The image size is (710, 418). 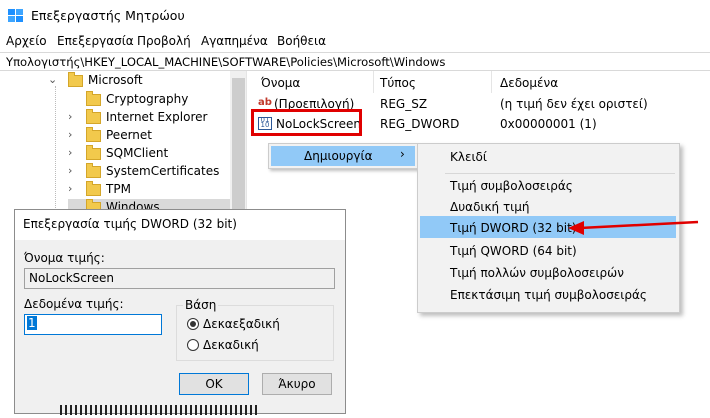 I want to click on menu-view: Προβολή, so click(x=164, y=41).